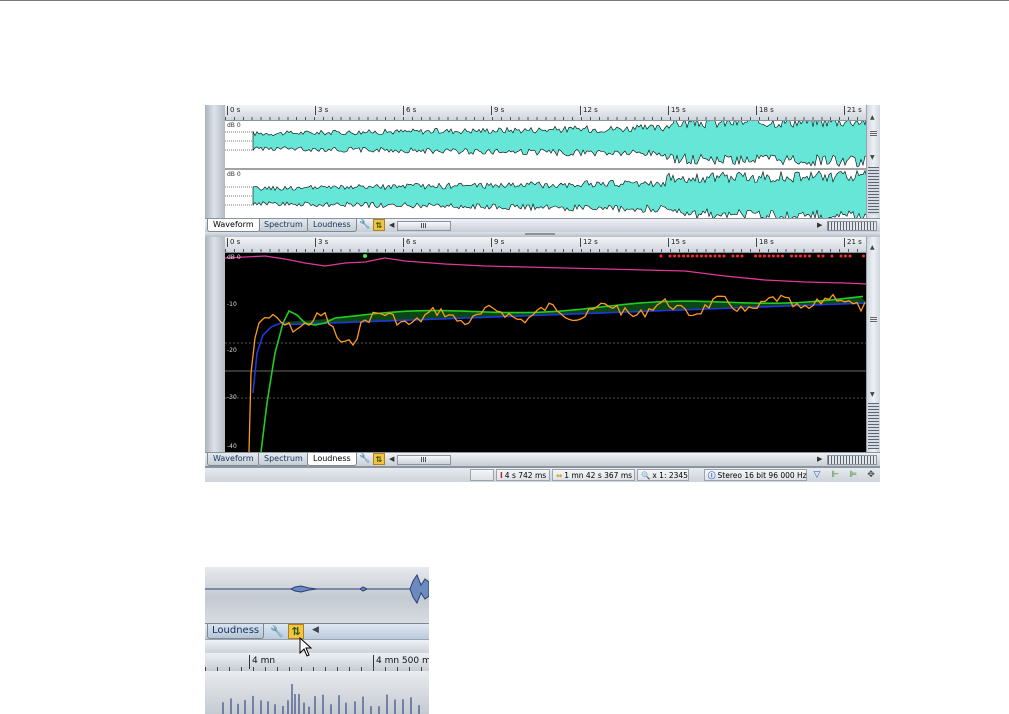 Image resolution: width=1009 pixels, height=714 pixels. What do you see at coordinates (409, 110) in the screenshot?
I see `ruler-label: 6 s` at bounding box center [409, 110].